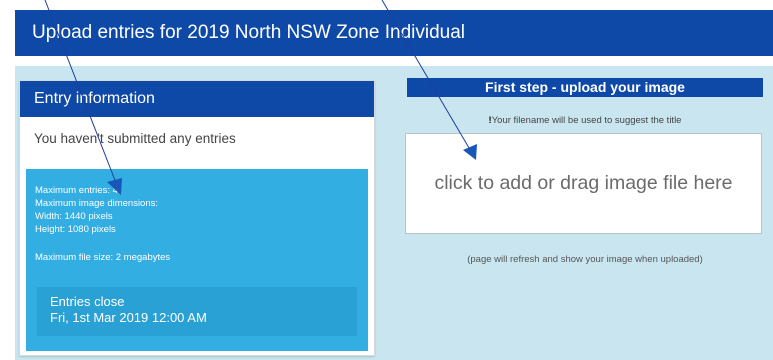  Describe the element at coordinates (97, 203) in the screenshot. I see `max-dimensions-text: Maximum image dimensions:` at that location.